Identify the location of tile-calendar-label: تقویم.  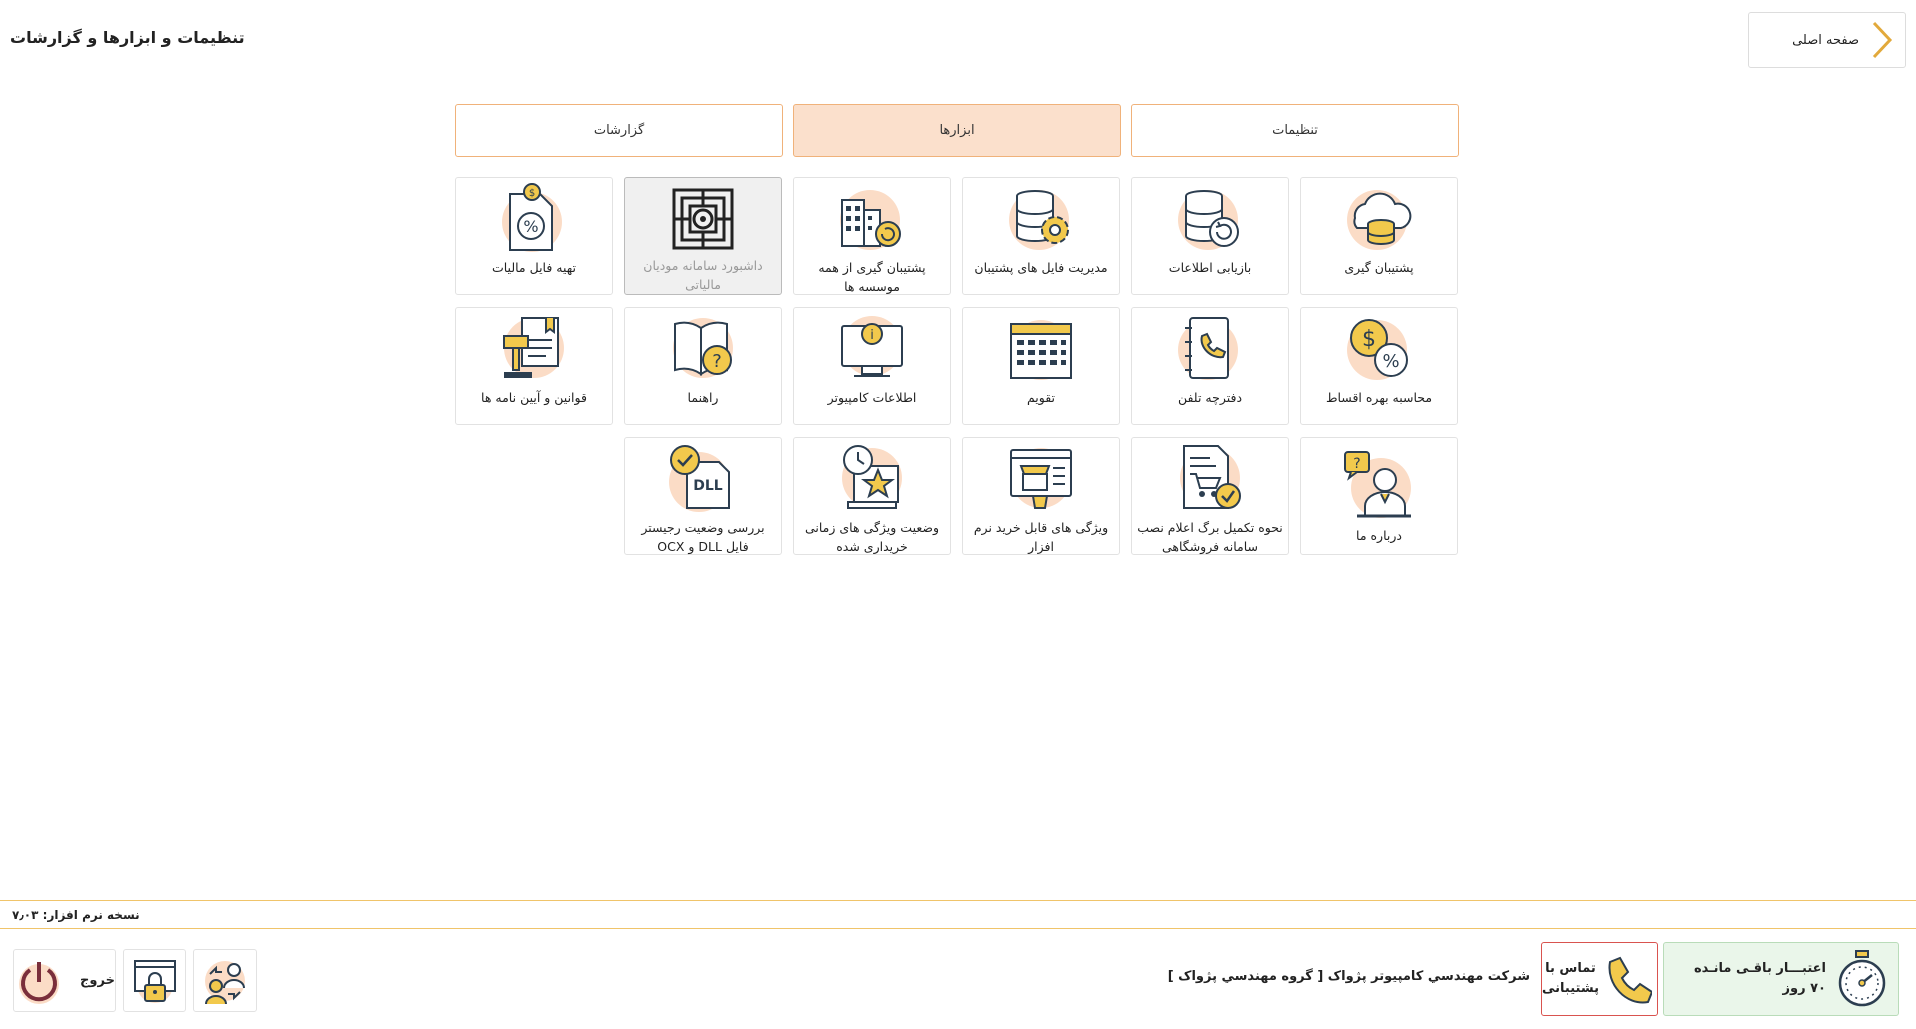
(1041, 397).